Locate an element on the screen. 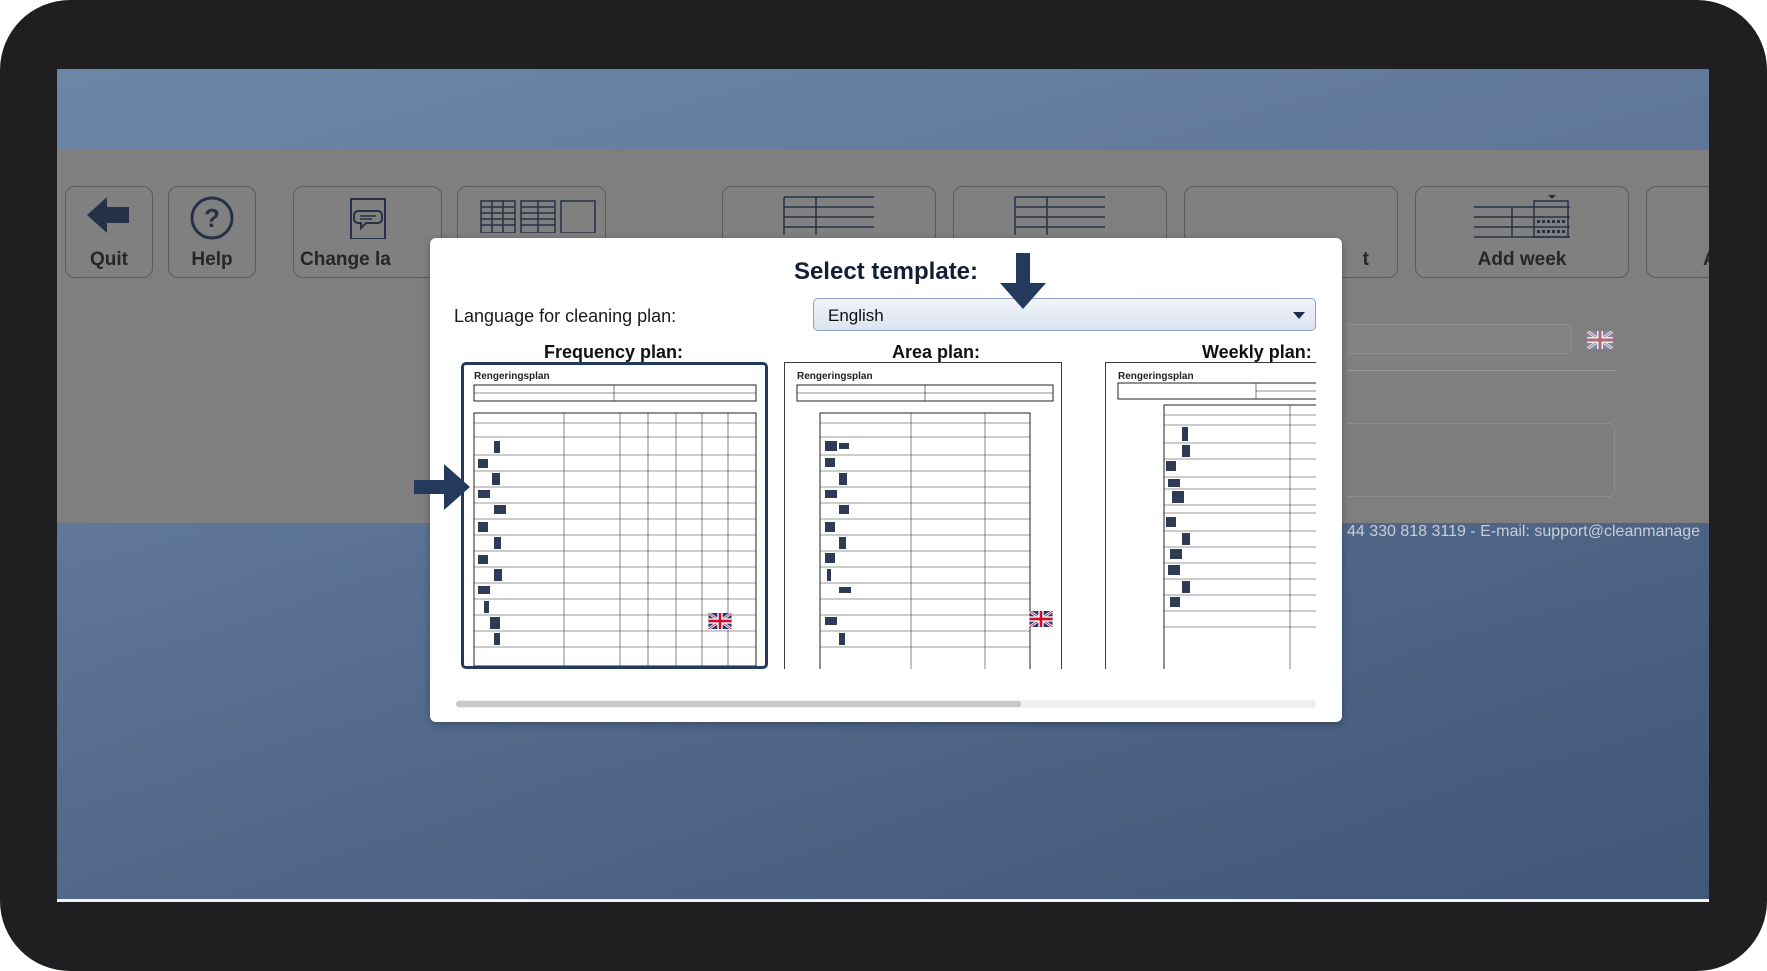  screen-bottom-border is located at coordinates (883, 900).